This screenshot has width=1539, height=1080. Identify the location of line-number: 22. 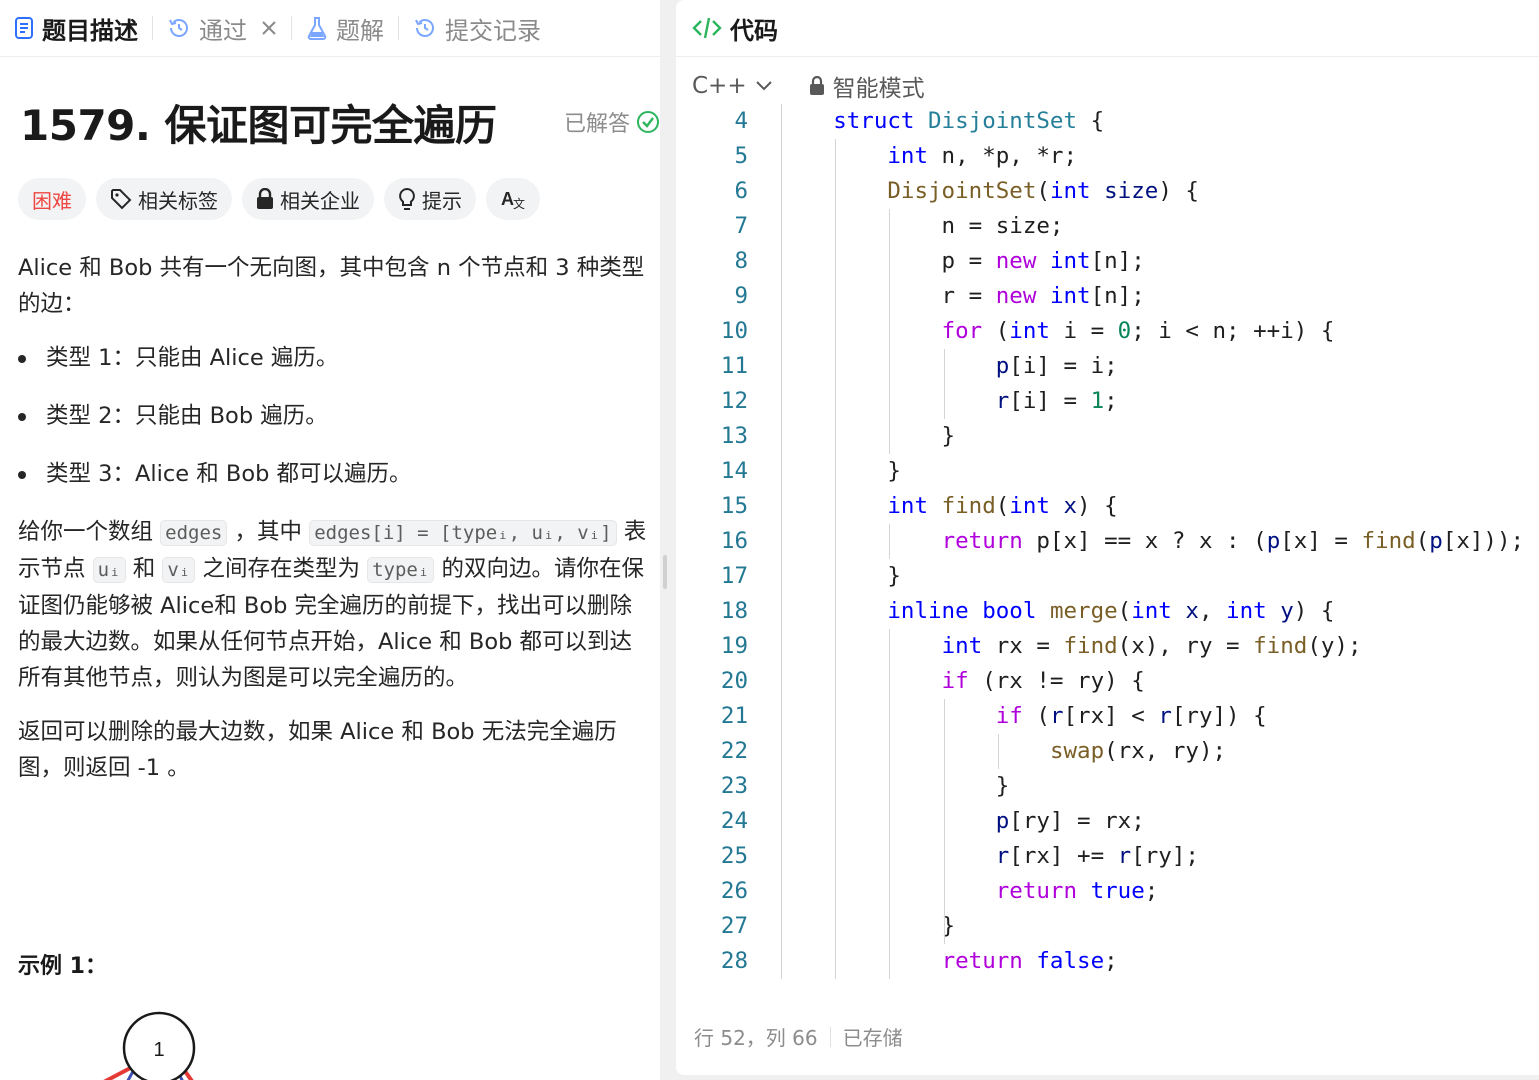
(734, 751).